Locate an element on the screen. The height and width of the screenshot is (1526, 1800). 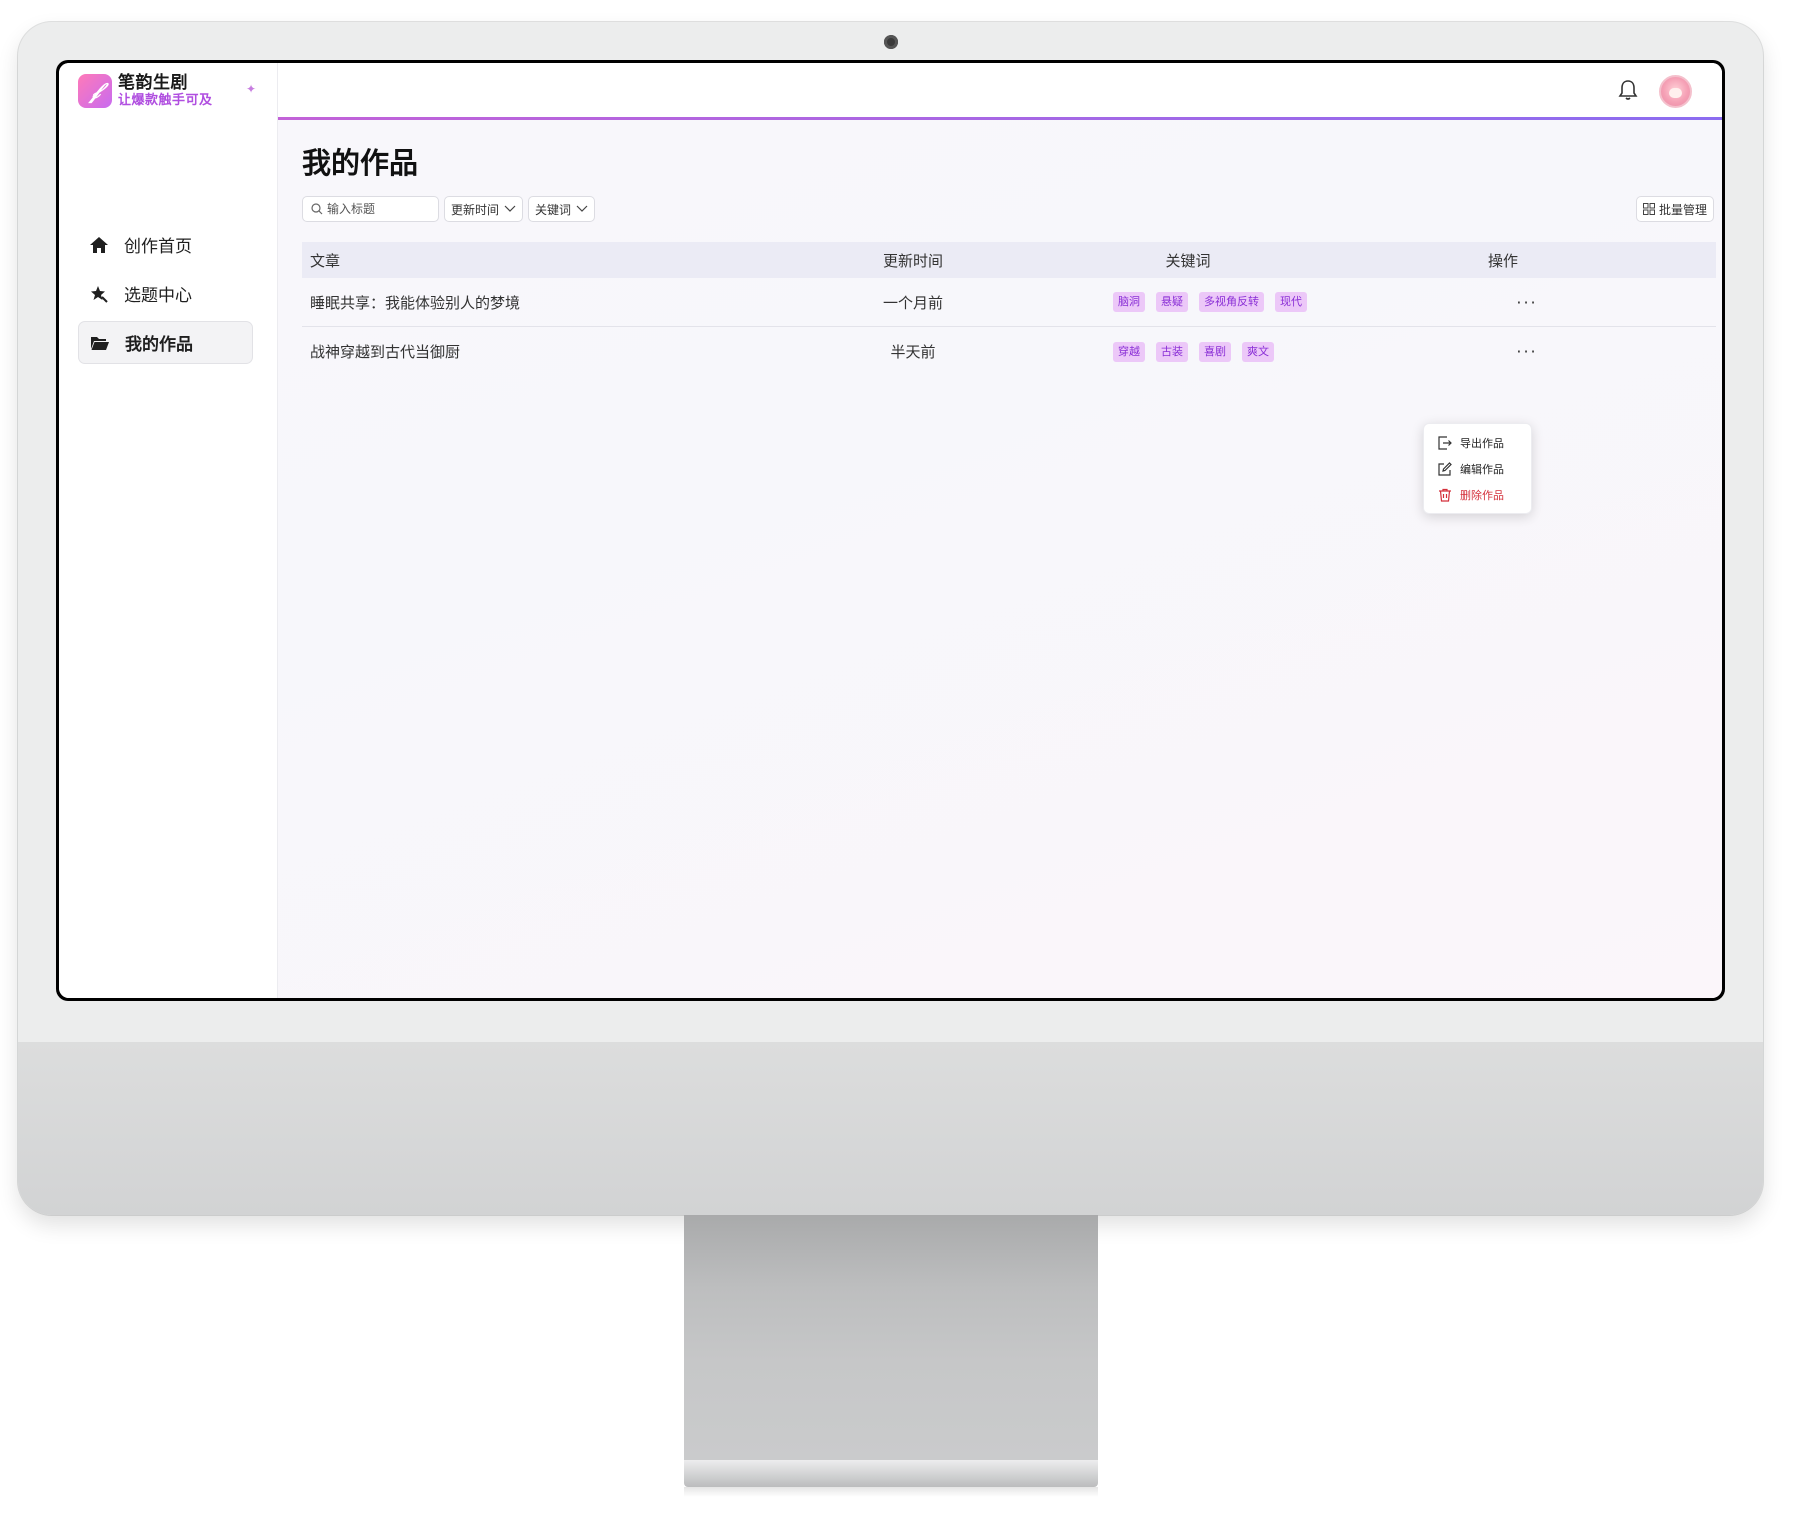
table-header: 文章 更新时间 关键词 操作 is located at coordinates (1009, 260).